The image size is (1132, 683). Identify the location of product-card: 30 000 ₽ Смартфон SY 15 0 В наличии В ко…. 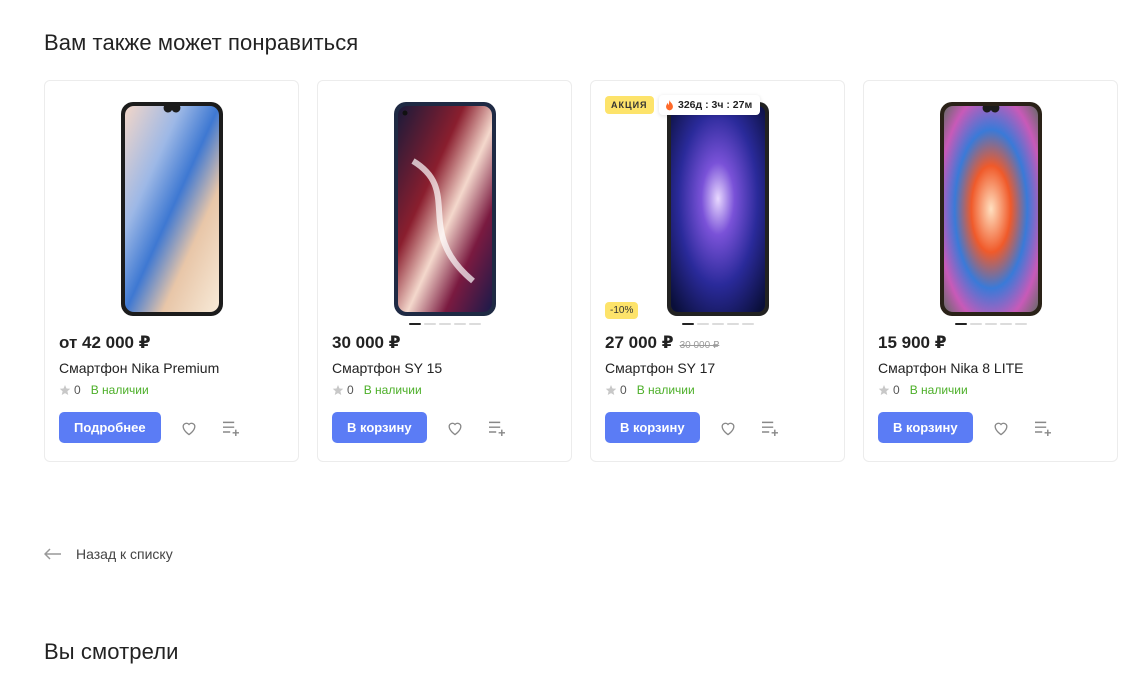
(444, 271).